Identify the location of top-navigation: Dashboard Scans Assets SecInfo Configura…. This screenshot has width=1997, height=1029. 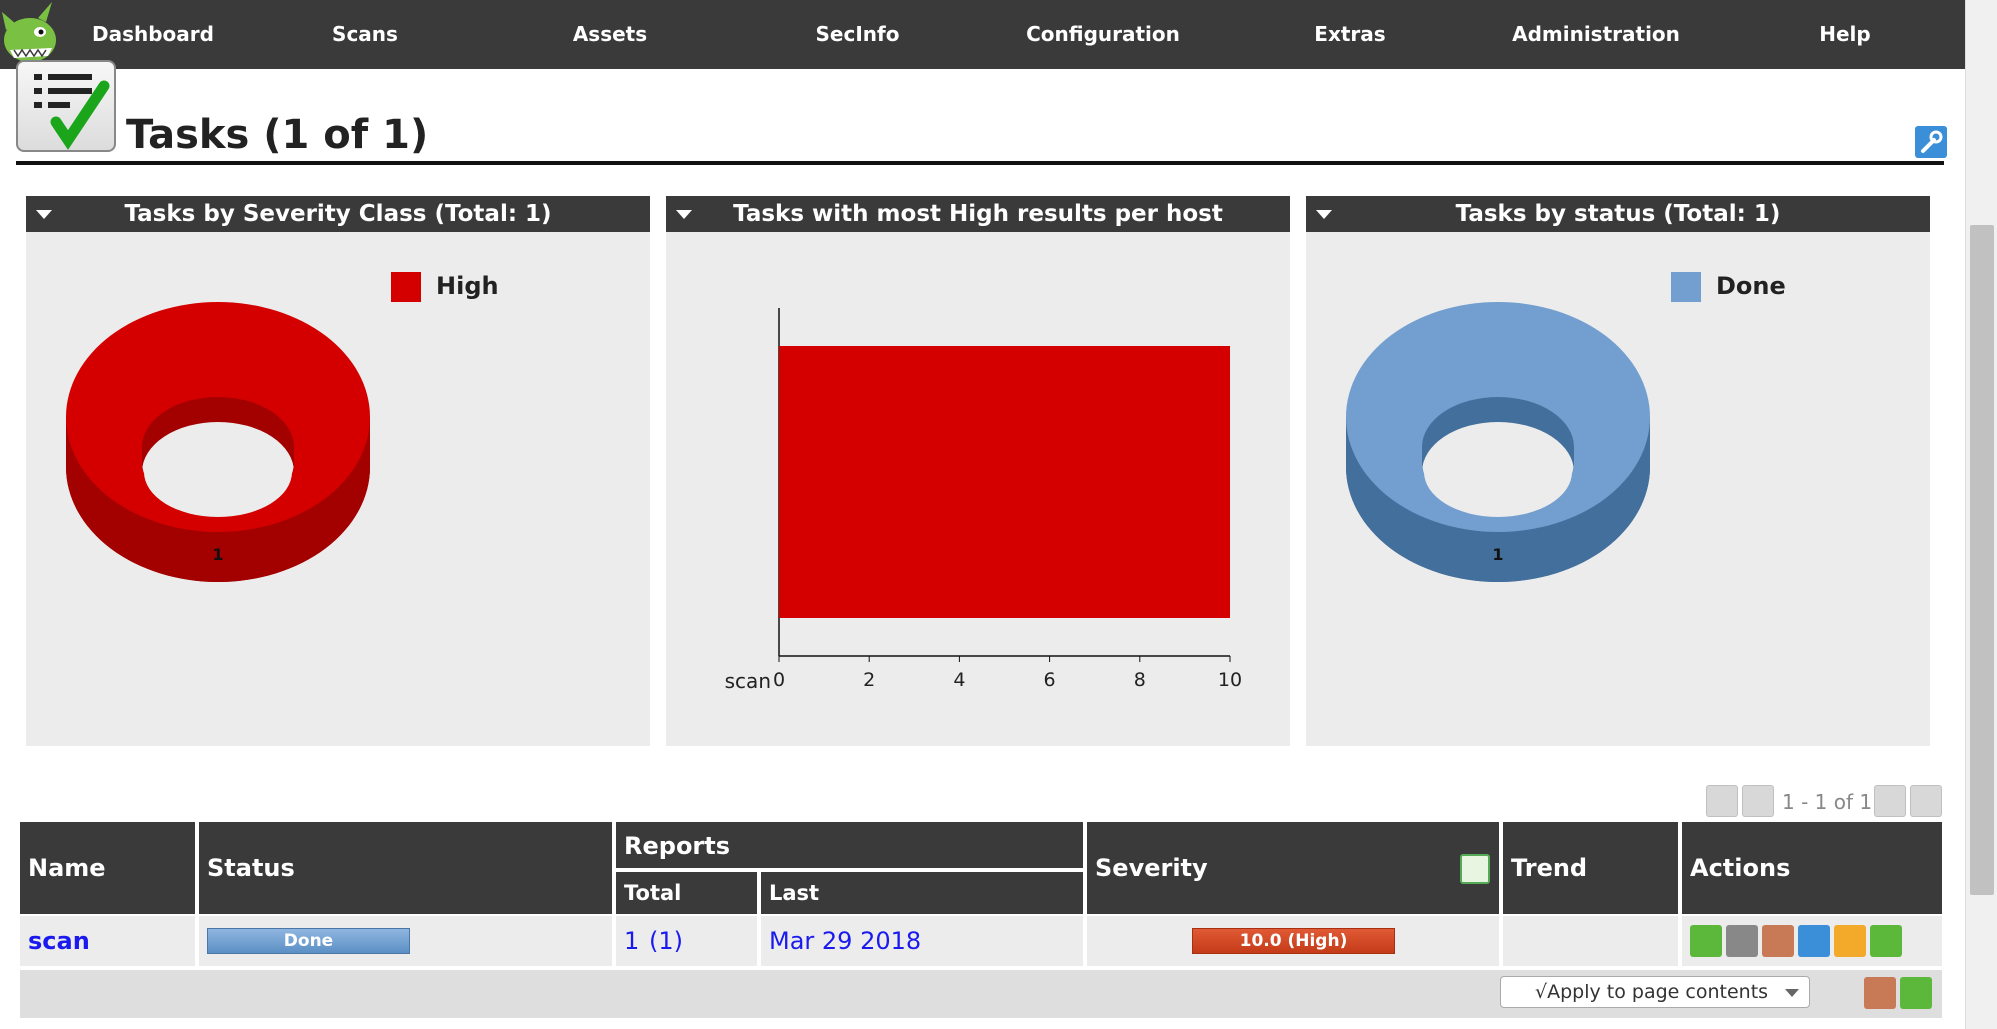
(982, 34).